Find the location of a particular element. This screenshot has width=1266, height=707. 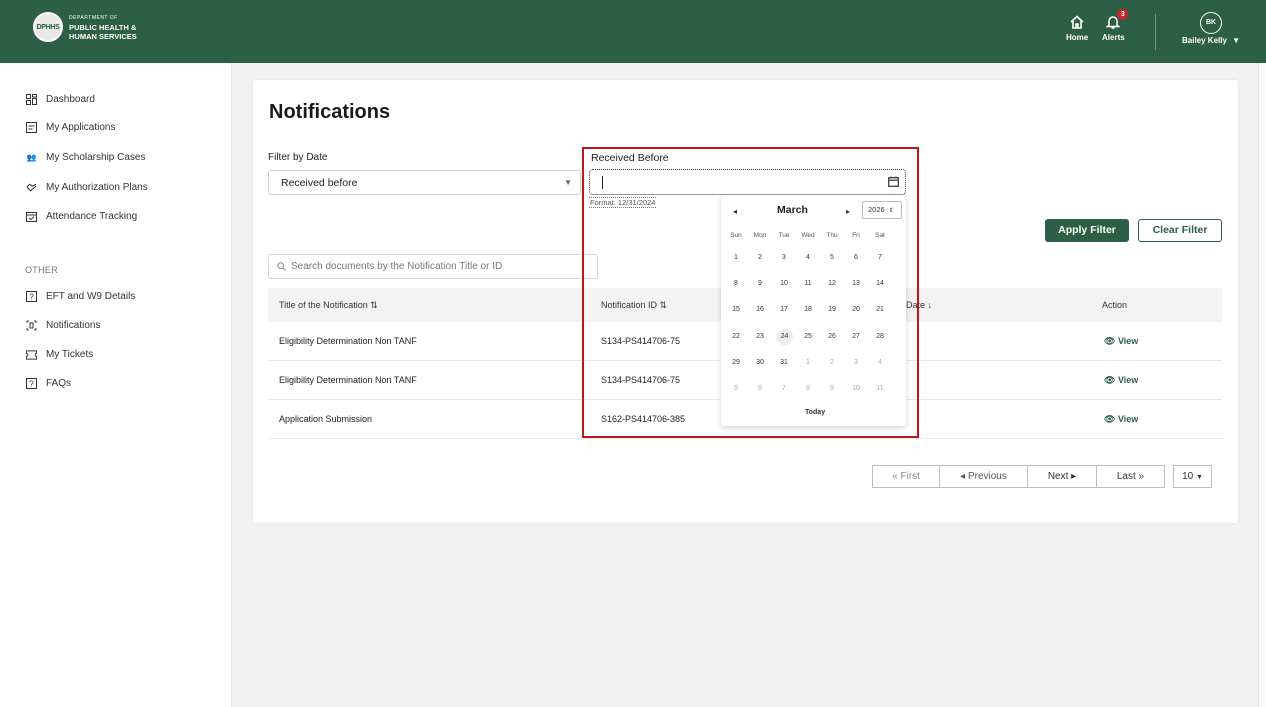

sidebar-item-attendance-tracking: Attendance Tracking is located at coordinates (81, 216).